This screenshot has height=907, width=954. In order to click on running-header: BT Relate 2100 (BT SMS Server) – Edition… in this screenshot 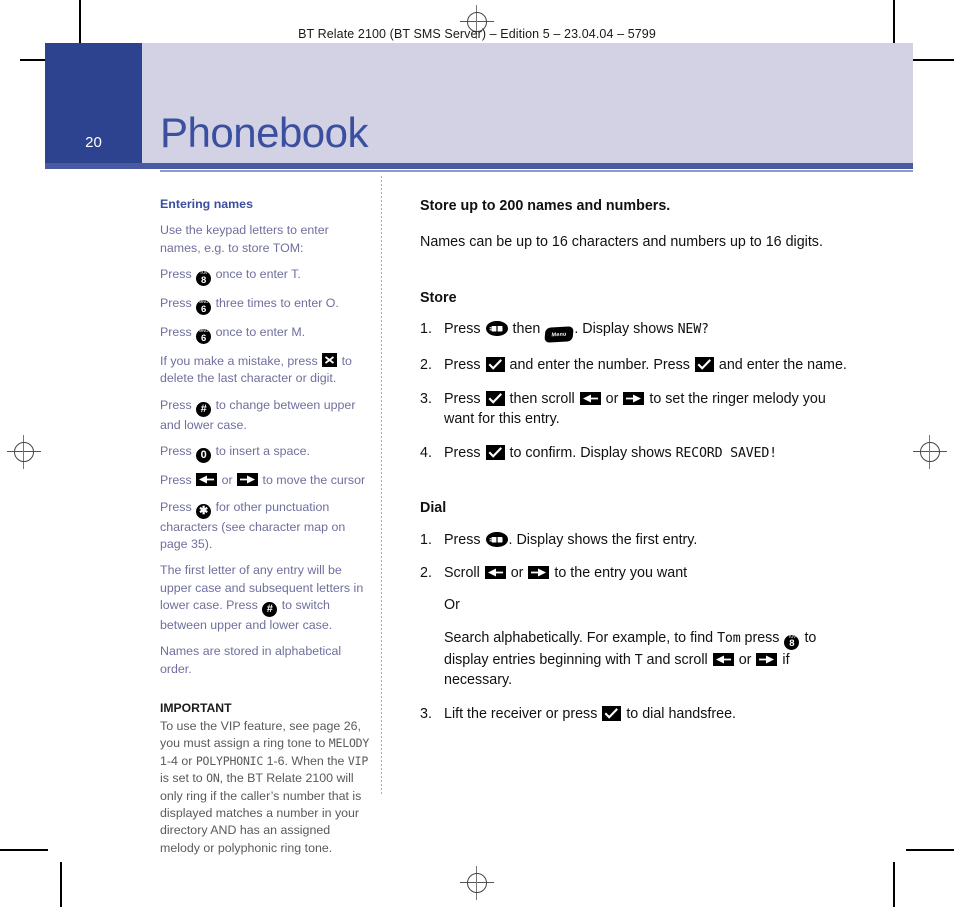, I will do `click(477, 34)`.